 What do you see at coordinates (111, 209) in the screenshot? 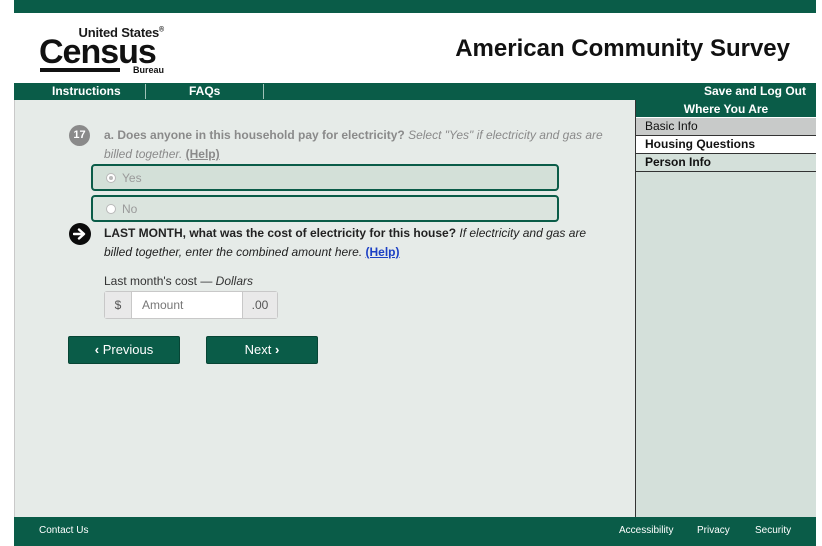
I see `radio-no` at bounding box center [111, 209].